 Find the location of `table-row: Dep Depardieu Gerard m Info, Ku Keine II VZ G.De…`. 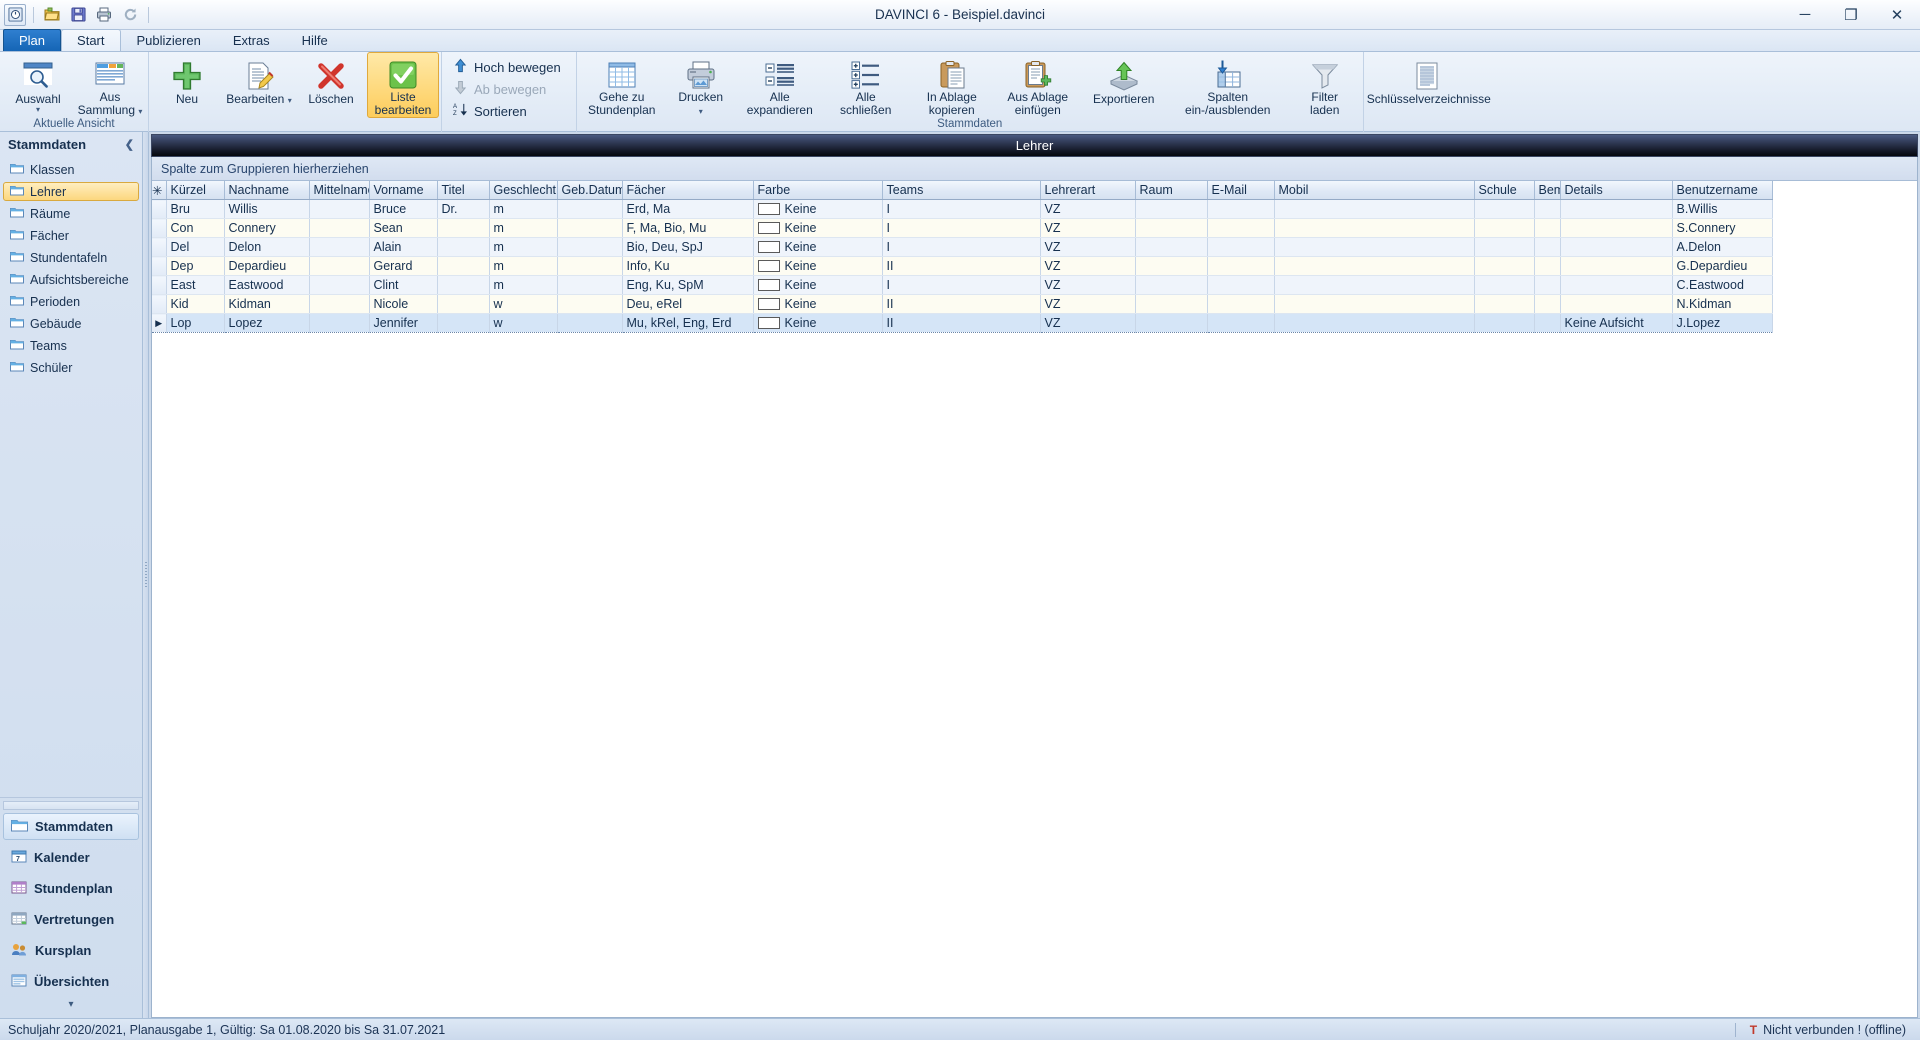

table-row: Dep Depardieu Gerard m Info, Ku Keine II VZ G.De… is located at coordinates (962, 266).